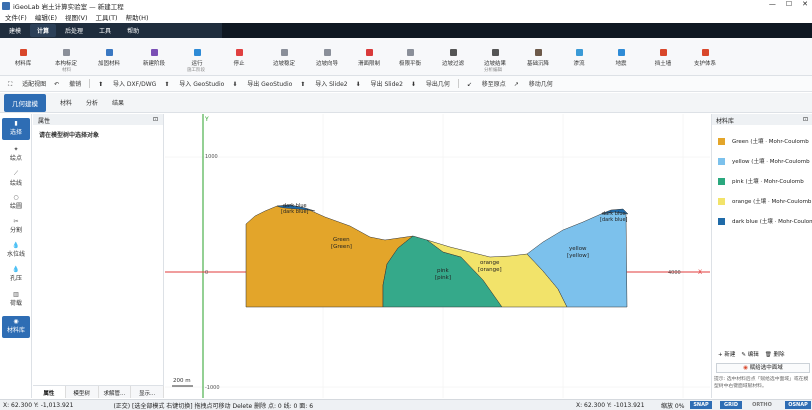 This screenshot has height=410, width=812. What do you see at coordinates (341, 240) in the screenshot?
I see `region-label-green: Green` at bounding box center [341, 240].